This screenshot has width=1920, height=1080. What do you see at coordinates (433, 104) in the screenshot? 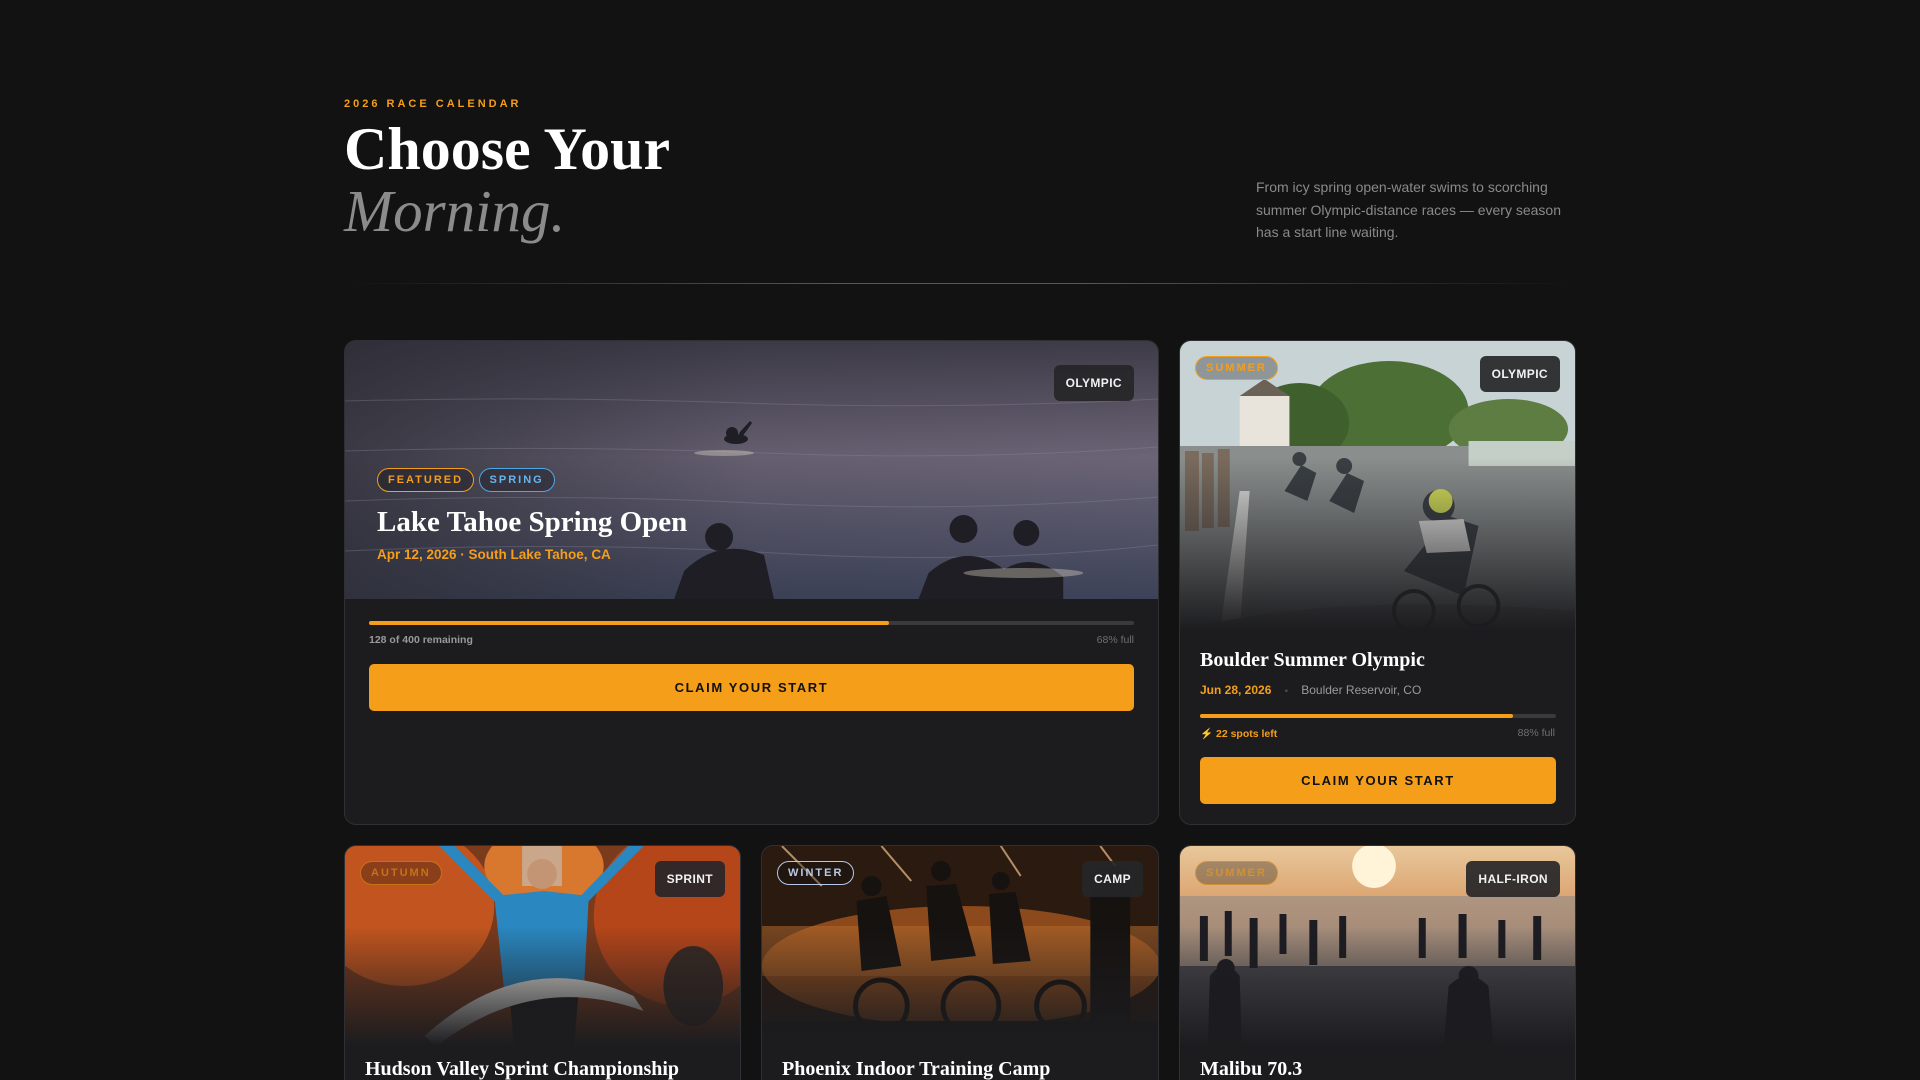
I see `eyebrow-label: 2026 RACE CALENDAR` at bounding box center [433, 104].